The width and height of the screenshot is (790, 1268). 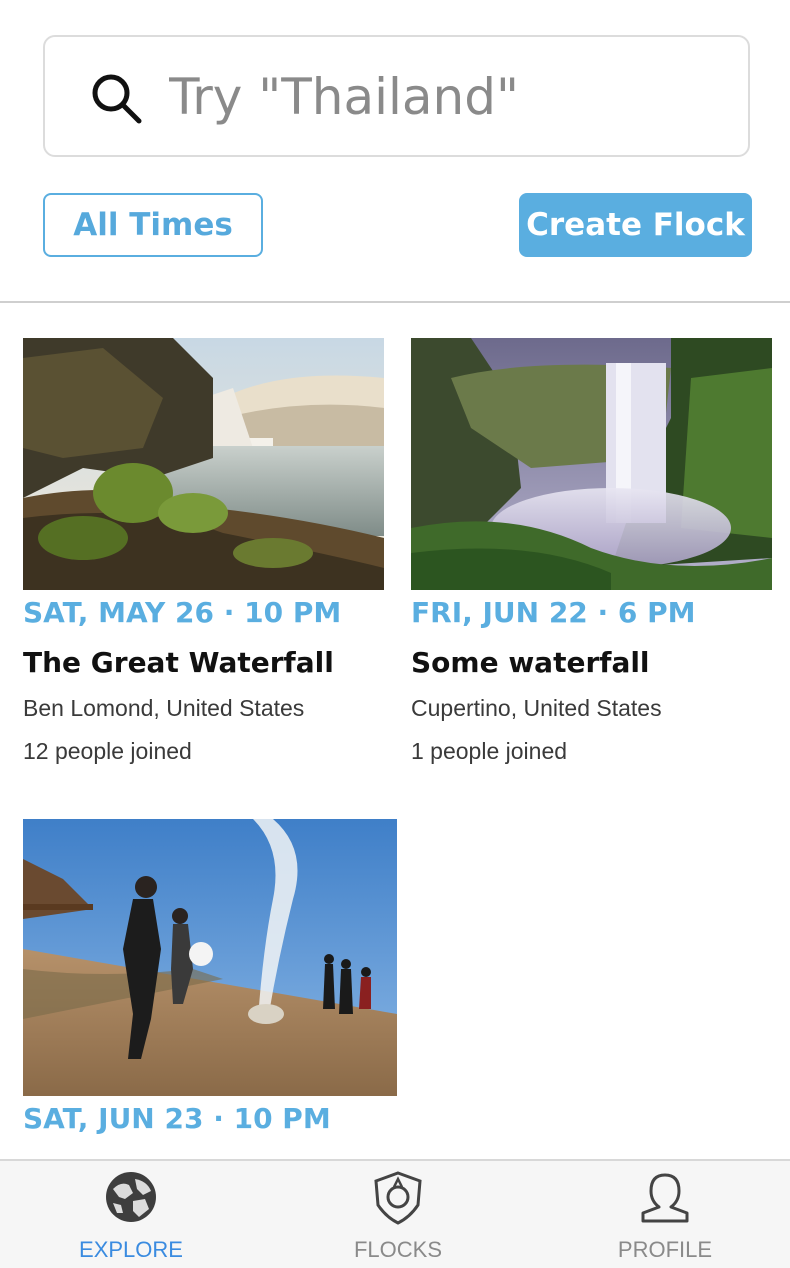 I want to click on tab-label: PROFILE, so click(x=665, y=1249).